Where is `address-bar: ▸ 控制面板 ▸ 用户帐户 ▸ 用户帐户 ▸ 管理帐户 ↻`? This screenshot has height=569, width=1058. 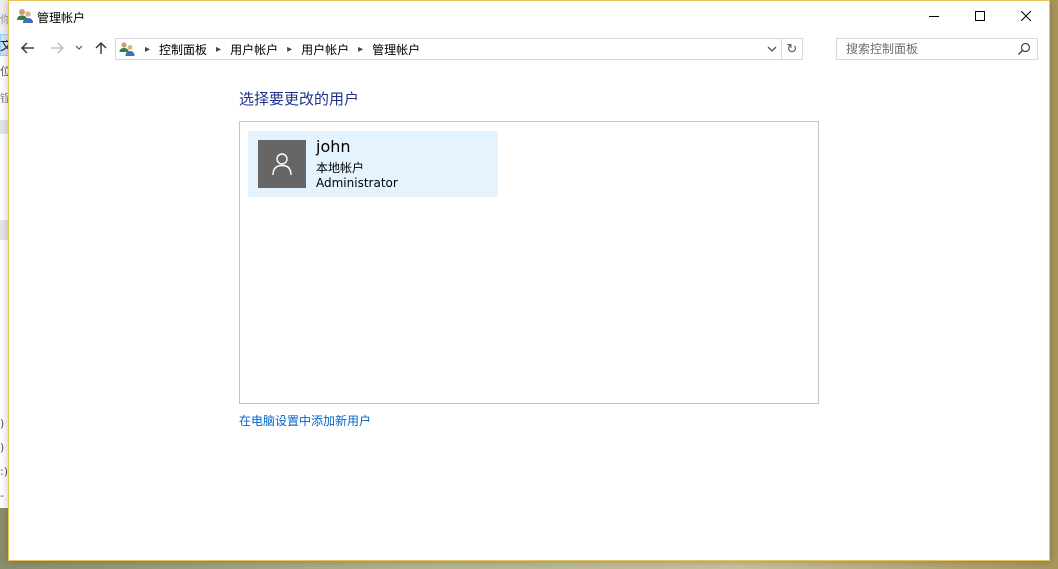
address-bar: ▸ 控制面板 ▸ 用户帐户 ▸ 用户帐户 ▸ 管理帐户 ↻ is located at coordinates (459, 49).